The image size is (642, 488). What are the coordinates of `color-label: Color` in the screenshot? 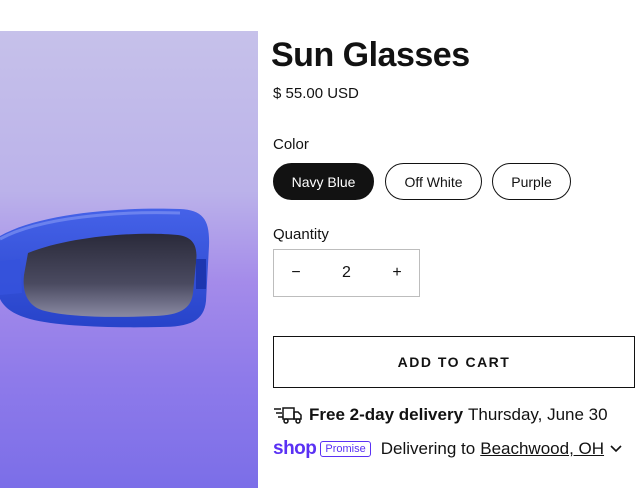 It's located at (291, 144).